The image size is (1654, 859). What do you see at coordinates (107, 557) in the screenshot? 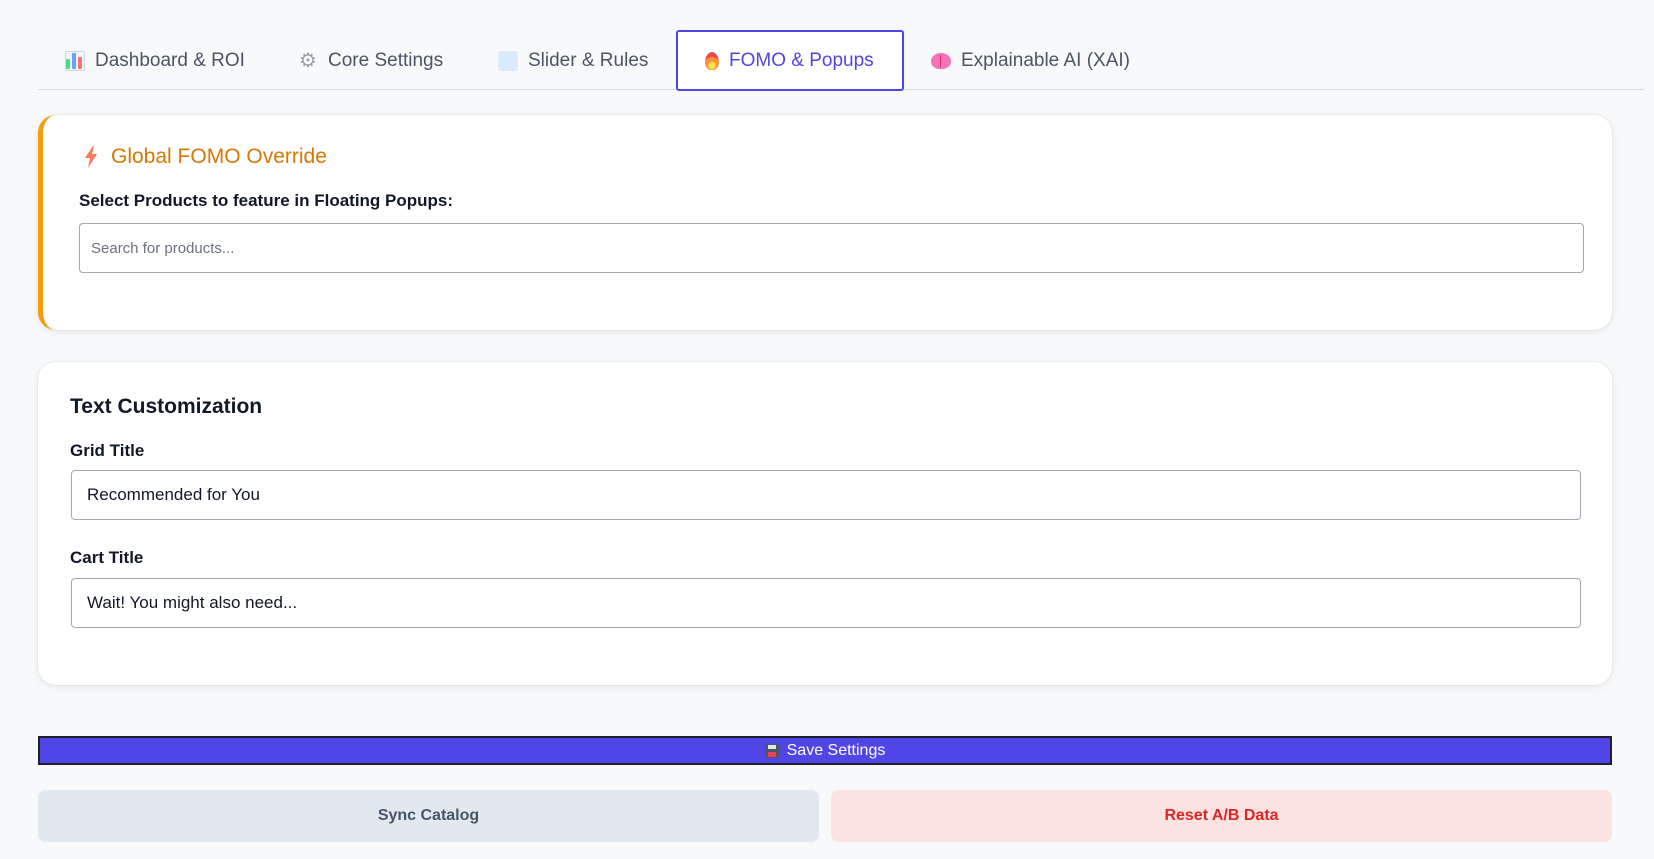
I see `cart-title-label: Cart Title` at bounding box center [107, 557].